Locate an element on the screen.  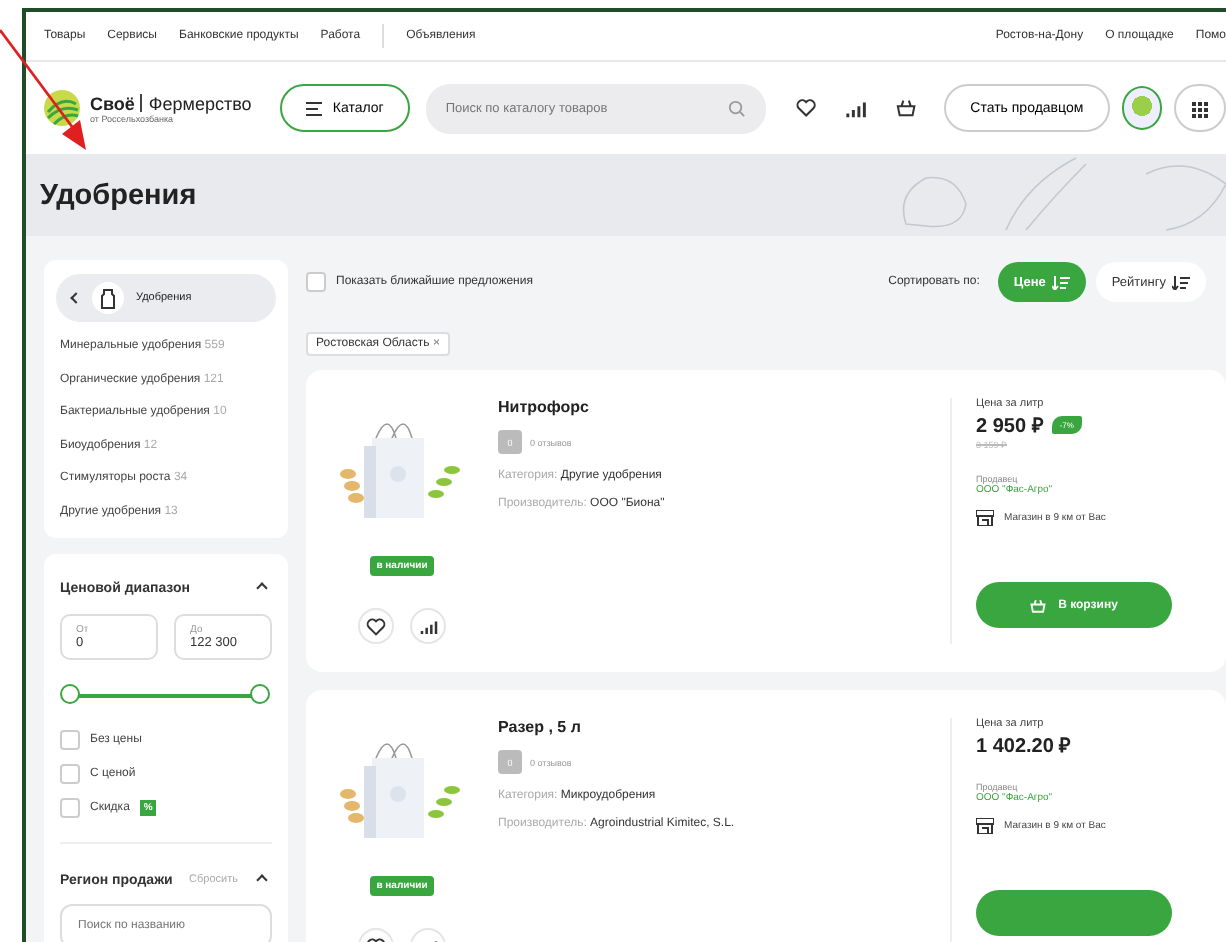
price: 1 402.20 ₽ is located at coordinates (1024, 746).